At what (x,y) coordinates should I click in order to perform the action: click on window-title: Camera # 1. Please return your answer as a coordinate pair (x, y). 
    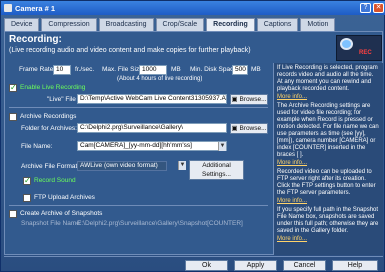
    Looking at the image, I should click on (35, 8).